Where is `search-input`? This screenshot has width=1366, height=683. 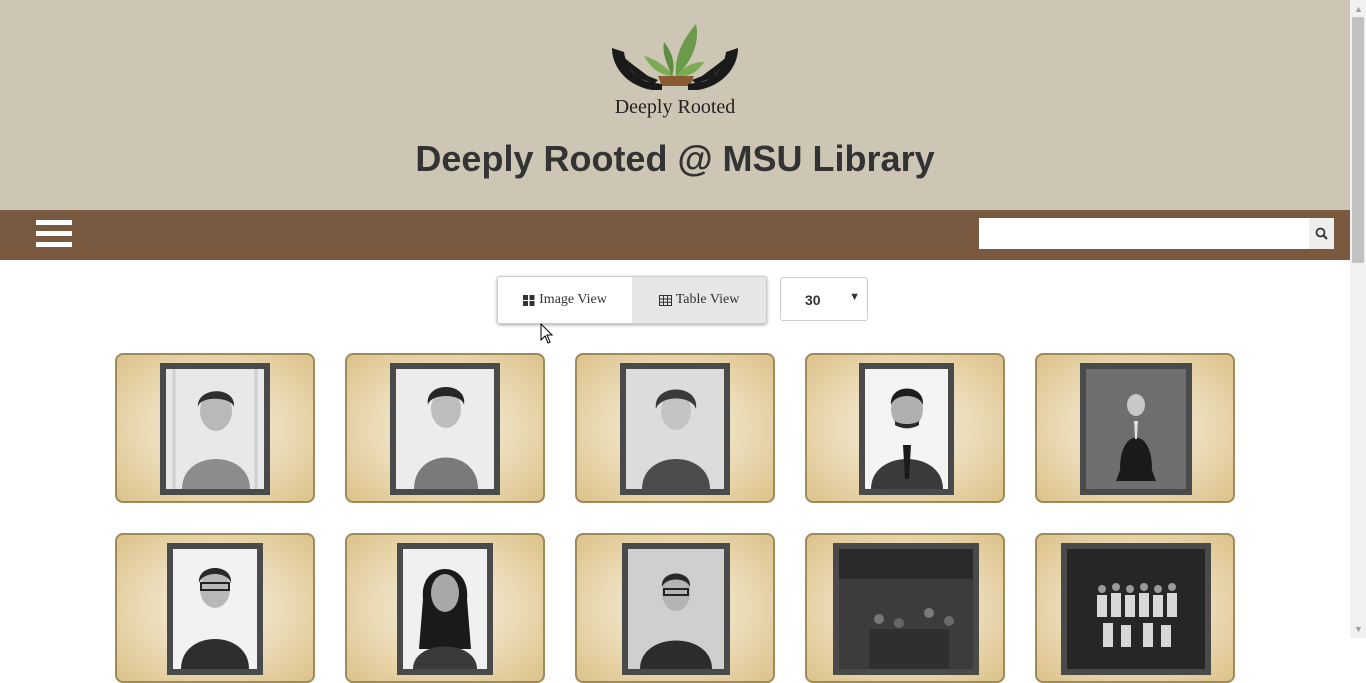 search-input is located at coordinates (1144, 233).